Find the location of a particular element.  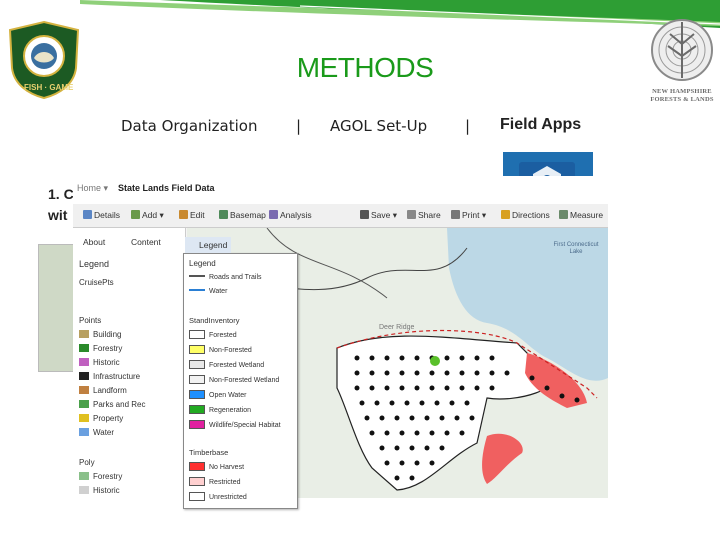

unrestricted-swatch is located at coordinates (197, 496).